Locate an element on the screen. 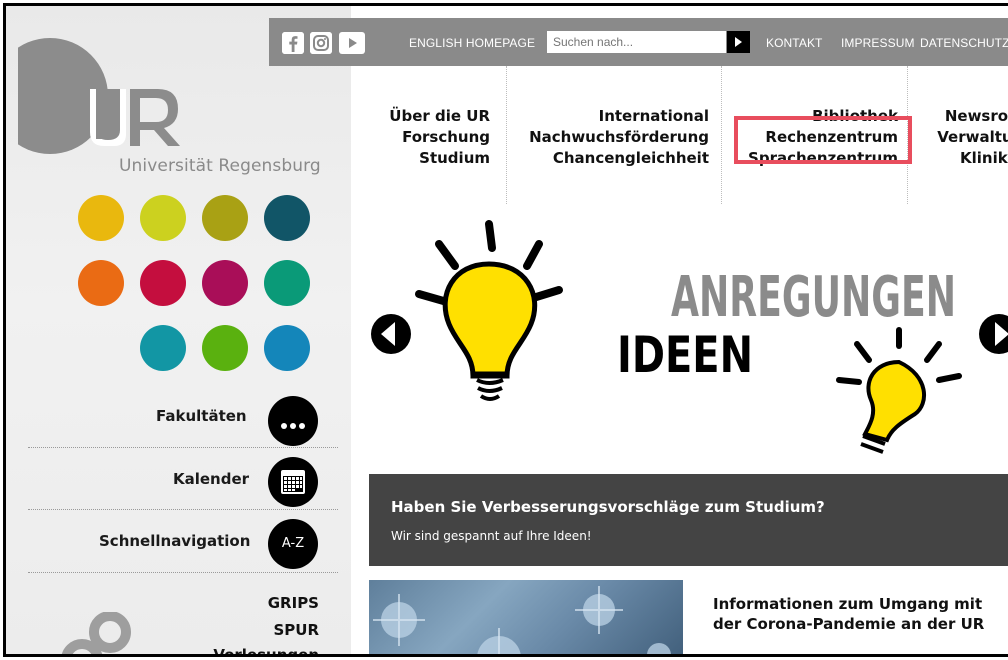  university-name: Universität Regensburg is located at coordinates (220, 166).